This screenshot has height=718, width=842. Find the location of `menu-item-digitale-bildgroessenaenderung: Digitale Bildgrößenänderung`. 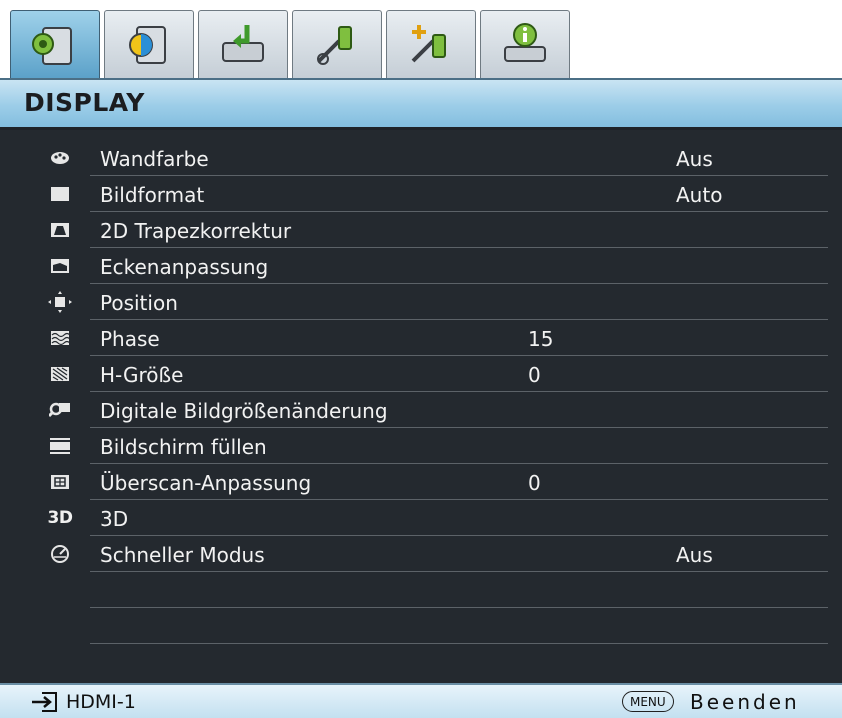

menu-item-digitale-bildgroessenaenderung: Digitale Bildgrößenänderung is located at coordinates (421, 410).